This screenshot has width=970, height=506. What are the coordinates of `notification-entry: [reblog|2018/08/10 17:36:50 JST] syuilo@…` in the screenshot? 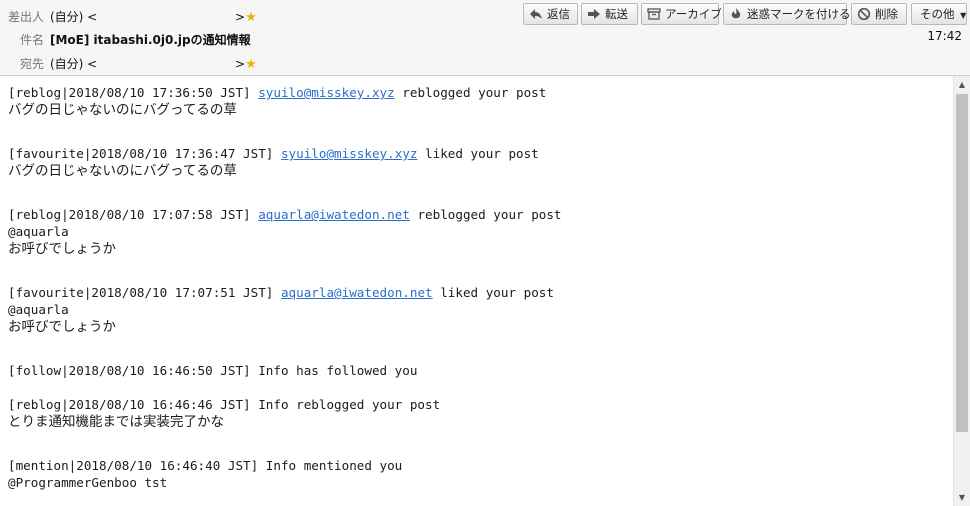 It's located at (277, 102).